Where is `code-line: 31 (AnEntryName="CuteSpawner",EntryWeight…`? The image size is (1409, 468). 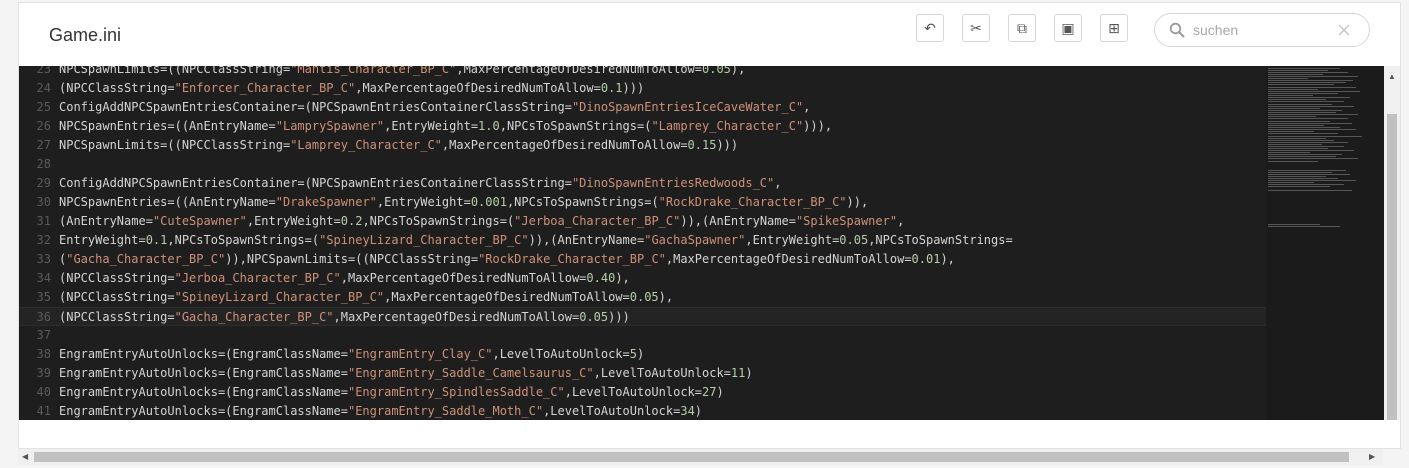
code-line: 31 (AnEntryName="CuteSpawner",EntryWeight… is located at coordinates (642, 221).